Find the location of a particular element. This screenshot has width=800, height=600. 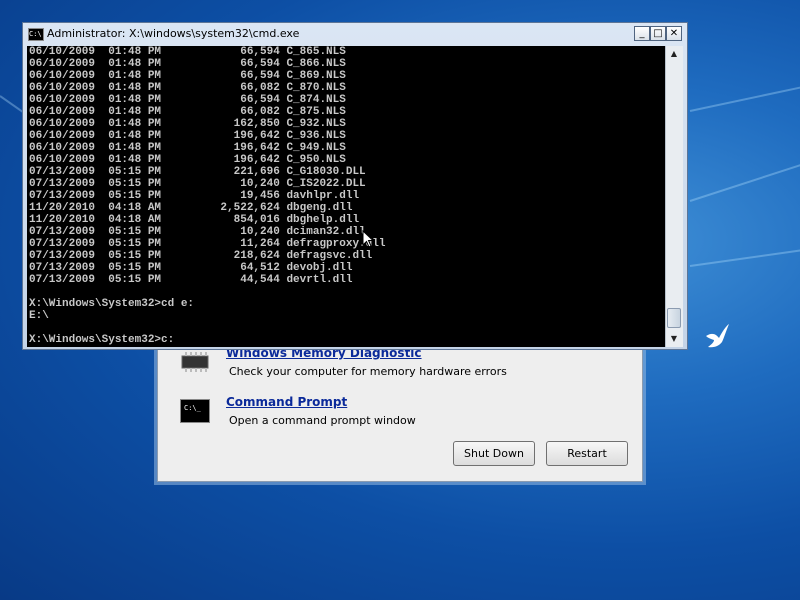

console-line: 07/13/2009 05:15 PM 64,512 devobj.dll is located at coordinates (191, 268).